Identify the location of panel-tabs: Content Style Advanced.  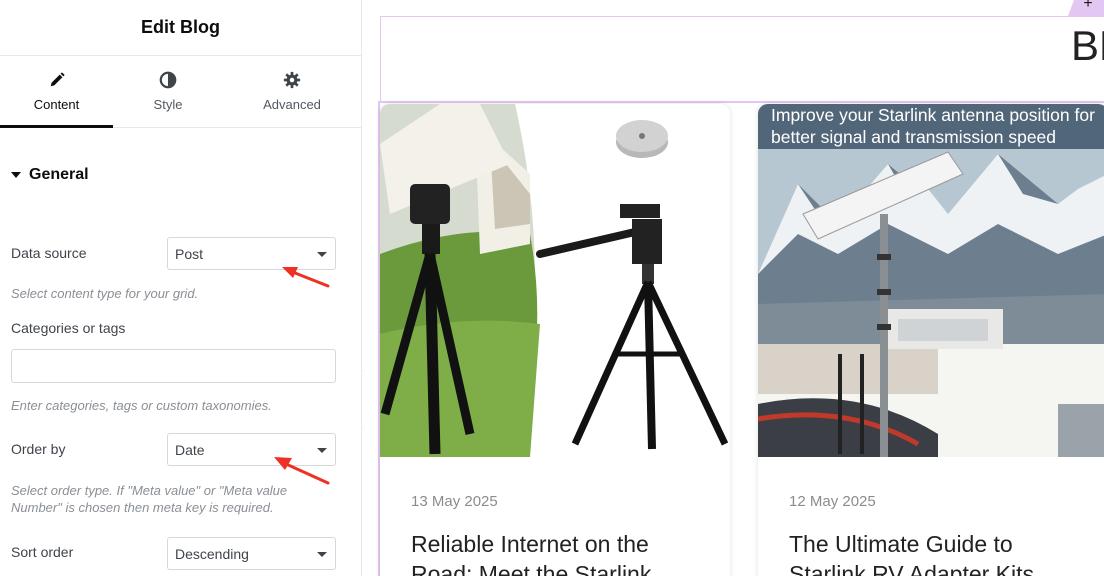
(180, 92).